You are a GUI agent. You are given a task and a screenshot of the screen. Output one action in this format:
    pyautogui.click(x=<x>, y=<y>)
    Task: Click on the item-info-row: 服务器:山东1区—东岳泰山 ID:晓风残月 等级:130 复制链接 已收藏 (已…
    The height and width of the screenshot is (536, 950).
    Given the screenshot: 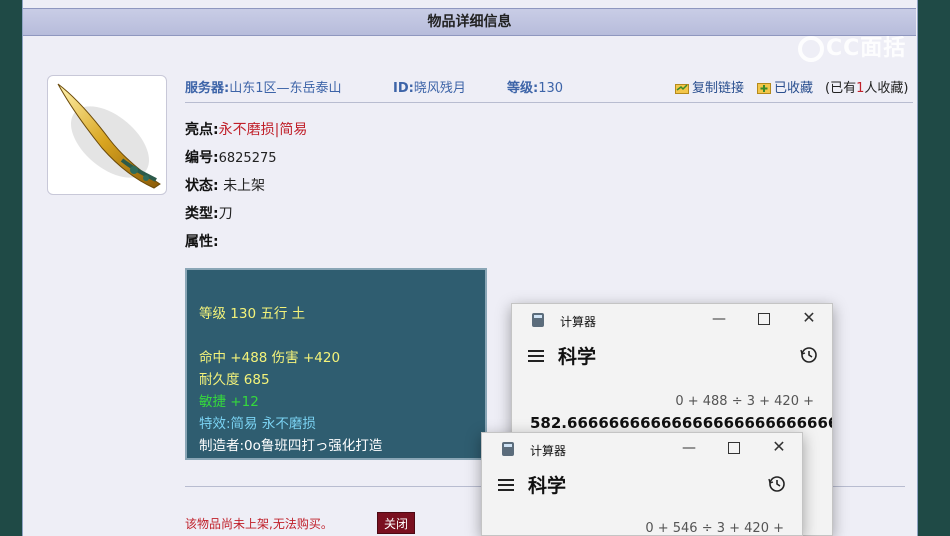 What is the action you would take?
    pyautogui.click(x=549, y=91)
    